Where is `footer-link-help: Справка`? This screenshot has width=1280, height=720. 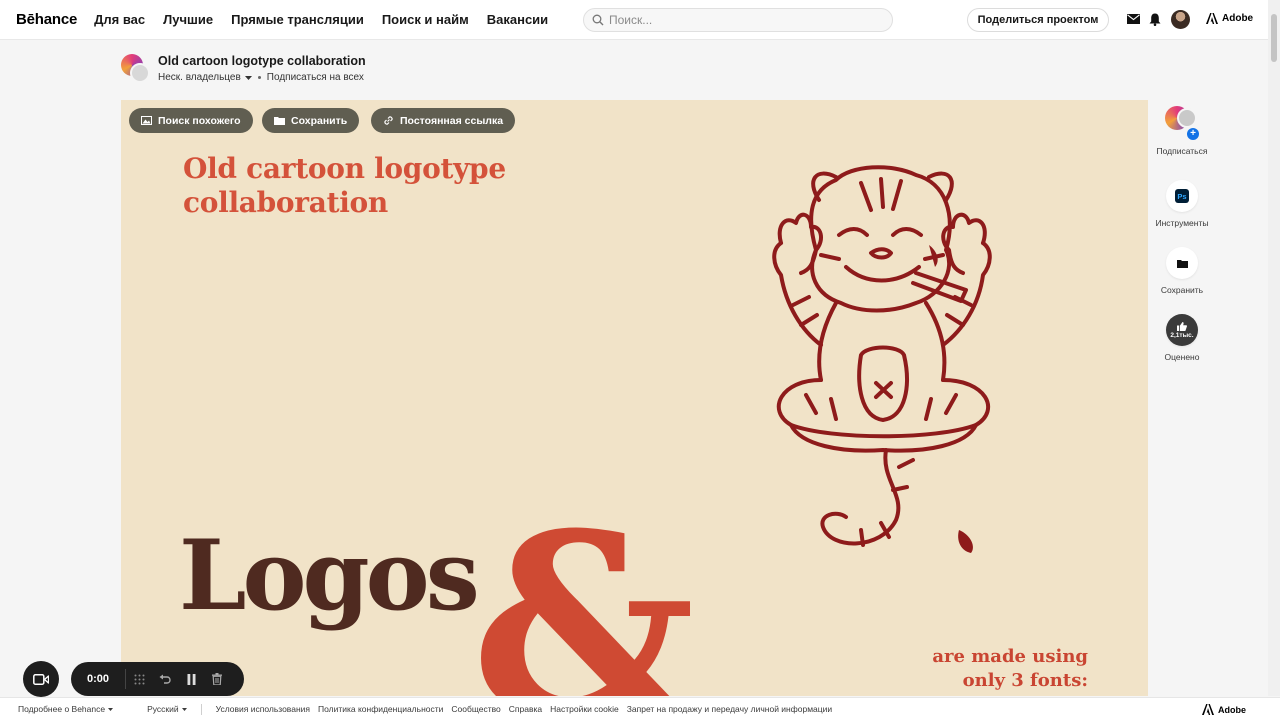
footer-link-help: Справка is located at coordinates (525, 709).